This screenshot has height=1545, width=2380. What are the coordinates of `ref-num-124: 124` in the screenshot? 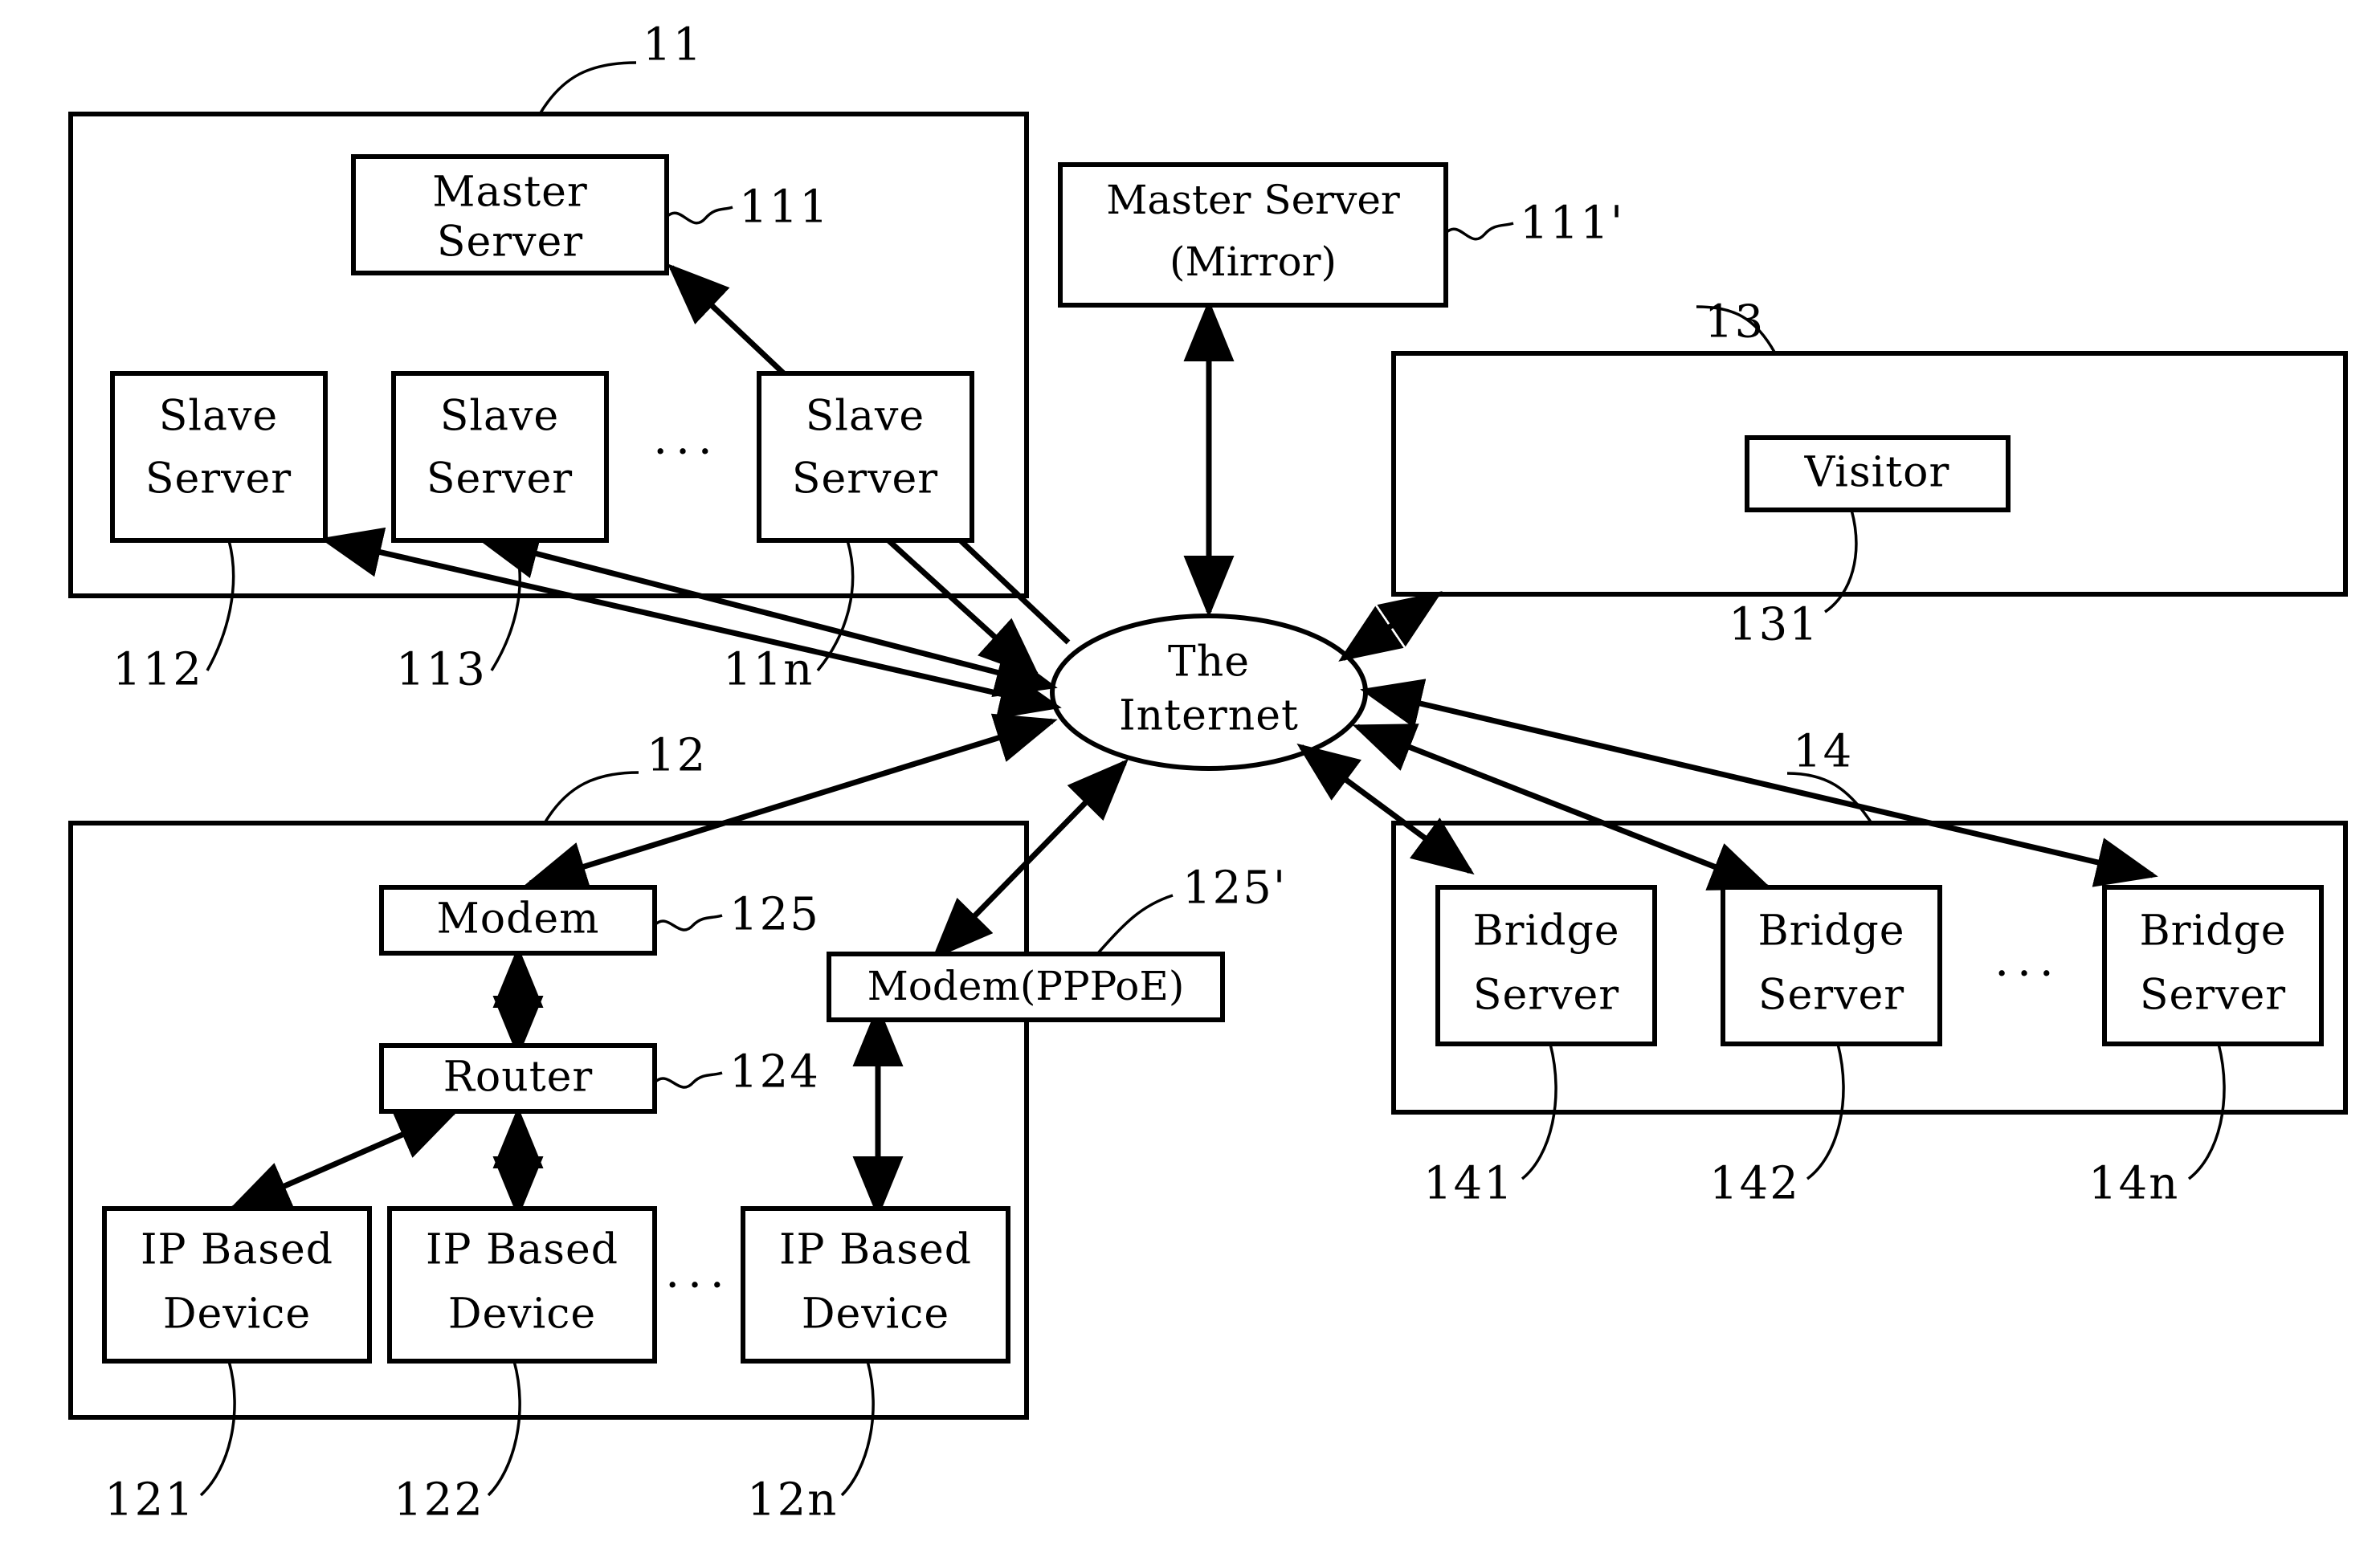 It's located at (774, 1073).